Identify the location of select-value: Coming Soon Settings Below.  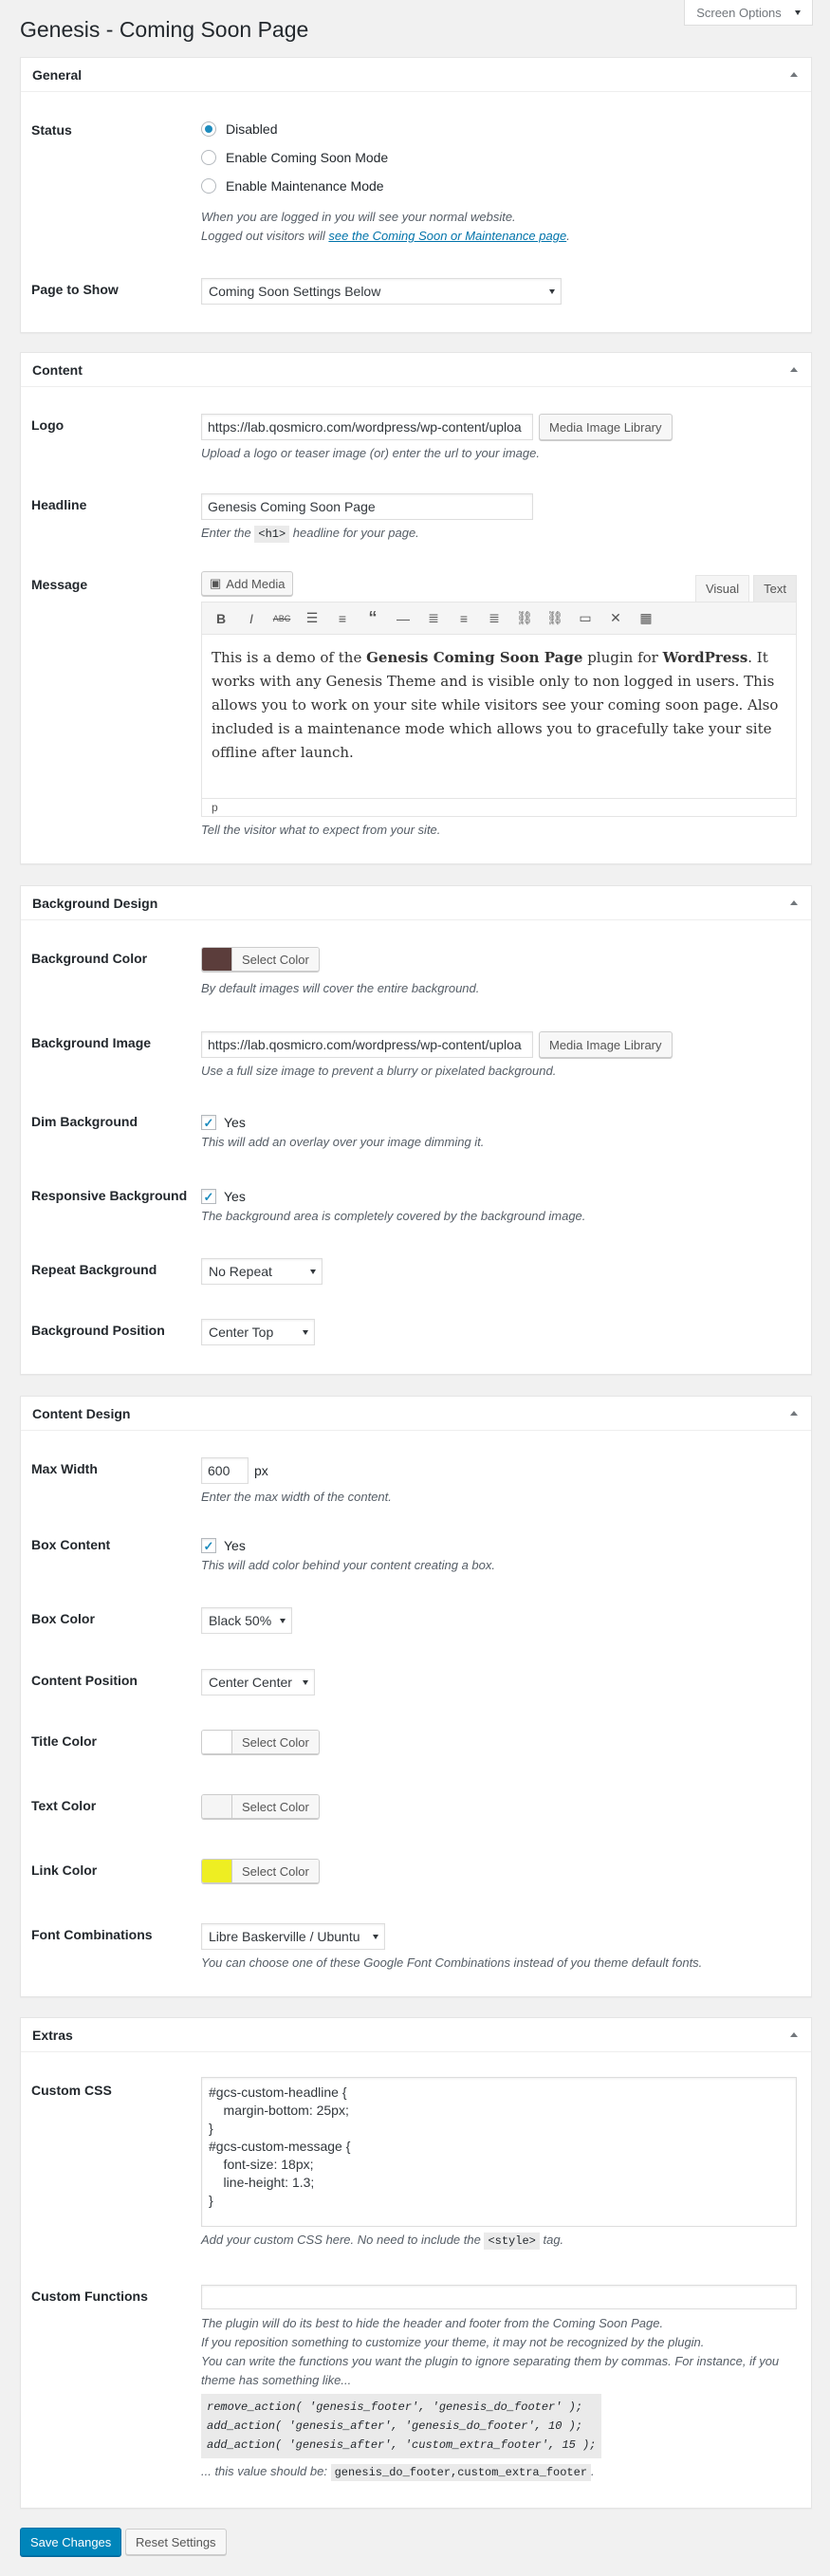
(295, 291).